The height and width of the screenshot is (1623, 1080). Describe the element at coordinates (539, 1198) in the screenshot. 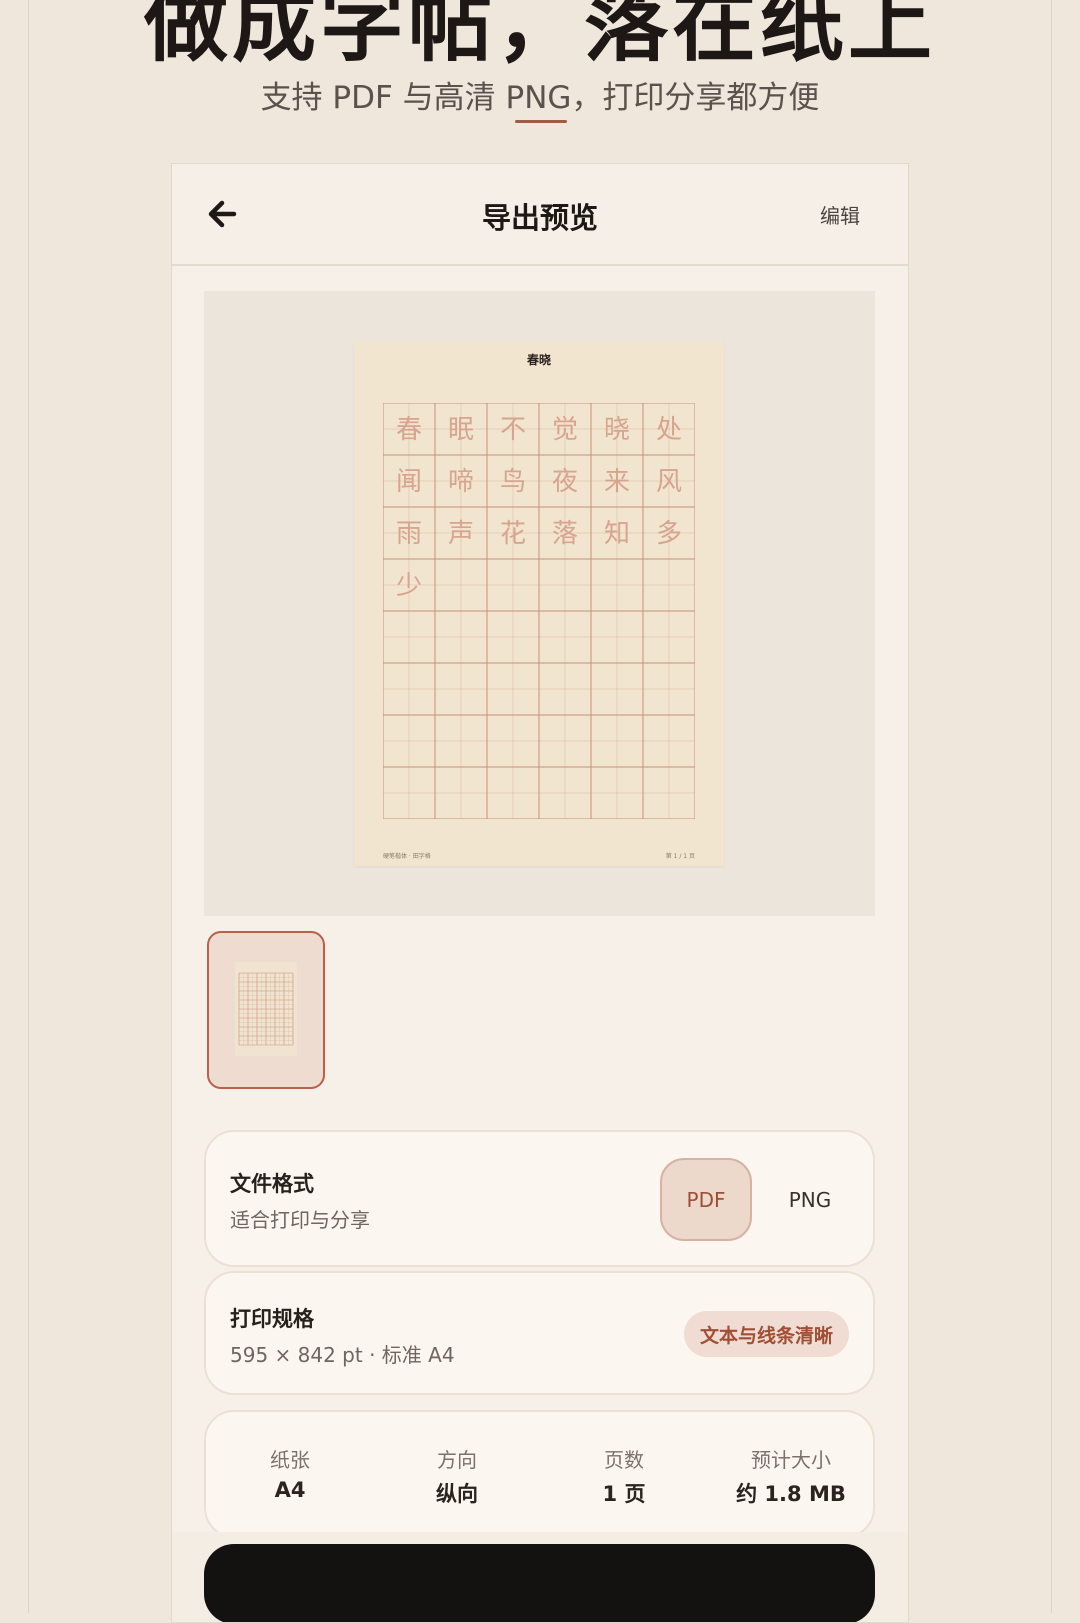

I see `file-format-card: 文件格式 适合打印与分享 PDF PNG` at that location.